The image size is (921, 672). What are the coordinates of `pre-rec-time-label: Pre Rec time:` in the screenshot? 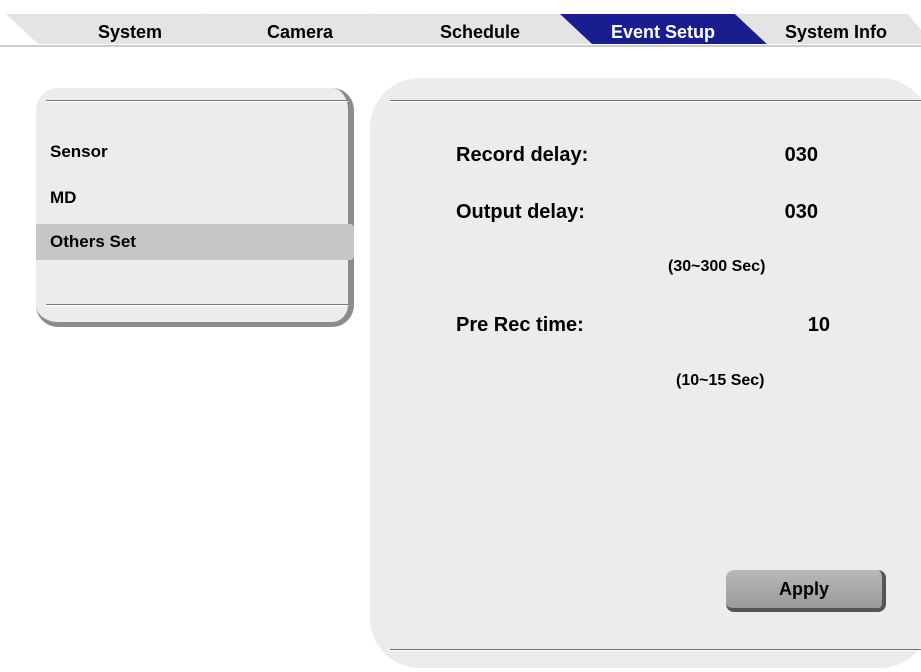 It's located at (520, 325).